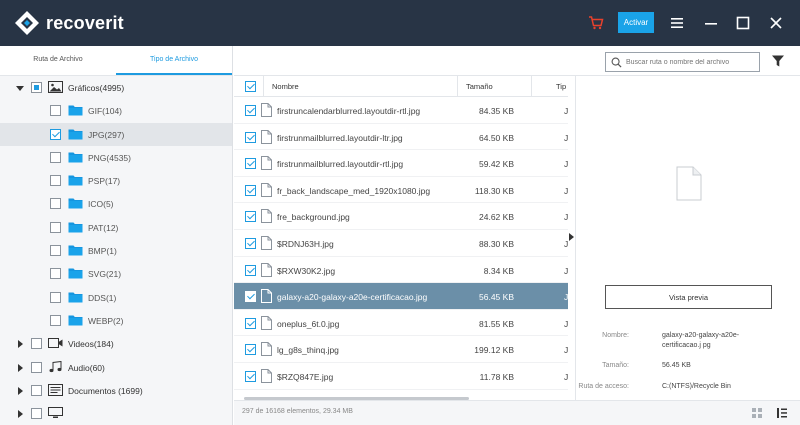 Image resolution: width=800 pixels, height=425 pixels. I want to click on tab-file-path: Ruta de Archivo, so click(58, 60).